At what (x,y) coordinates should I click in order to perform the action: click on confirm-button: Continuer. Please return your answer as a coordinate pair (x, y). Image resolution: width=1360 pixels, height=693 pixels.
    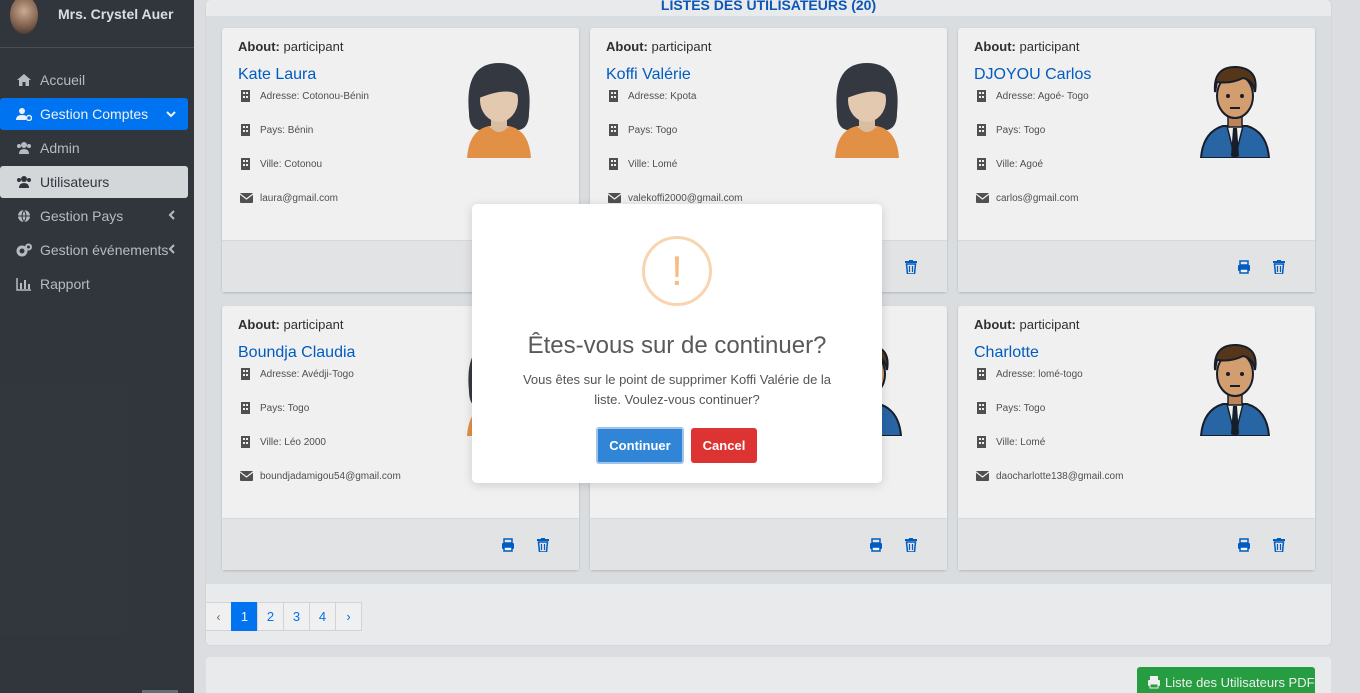
    Looking at the image, I should click on (640, 445).